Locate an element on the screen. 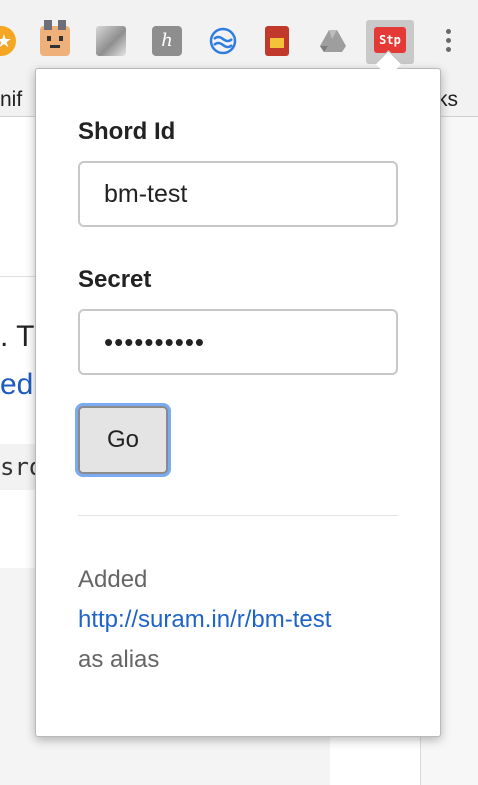 This screenshot has height=785, width=478. result-suffix: as alias is located at coordinates (119, 659).